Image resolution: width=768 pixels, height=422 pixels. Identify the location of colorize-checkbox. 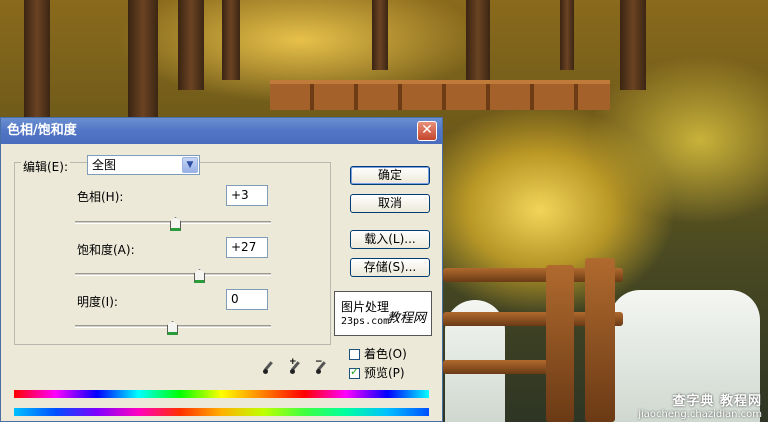
(354, 354).